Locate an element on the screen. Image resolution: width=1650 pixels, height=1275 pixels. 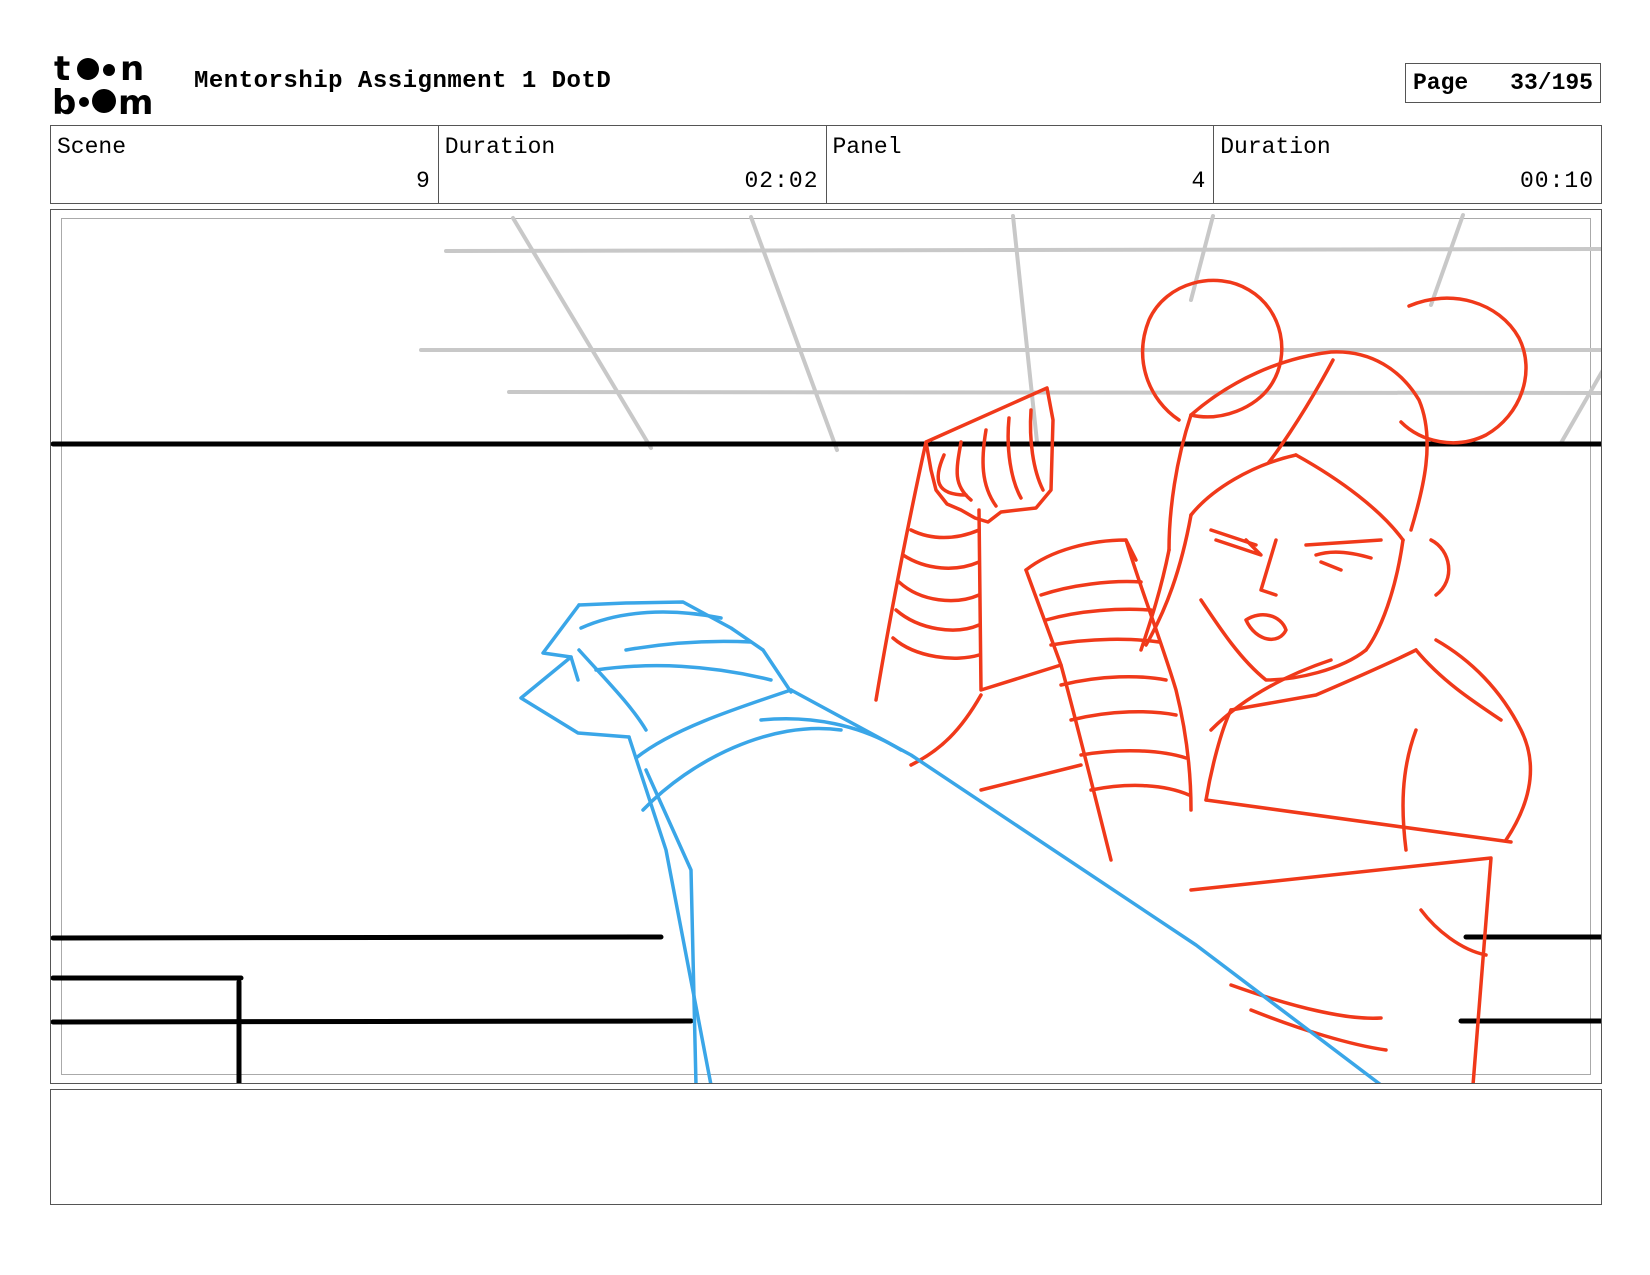
panel-notes-box is located at coordinates (826, 1147).